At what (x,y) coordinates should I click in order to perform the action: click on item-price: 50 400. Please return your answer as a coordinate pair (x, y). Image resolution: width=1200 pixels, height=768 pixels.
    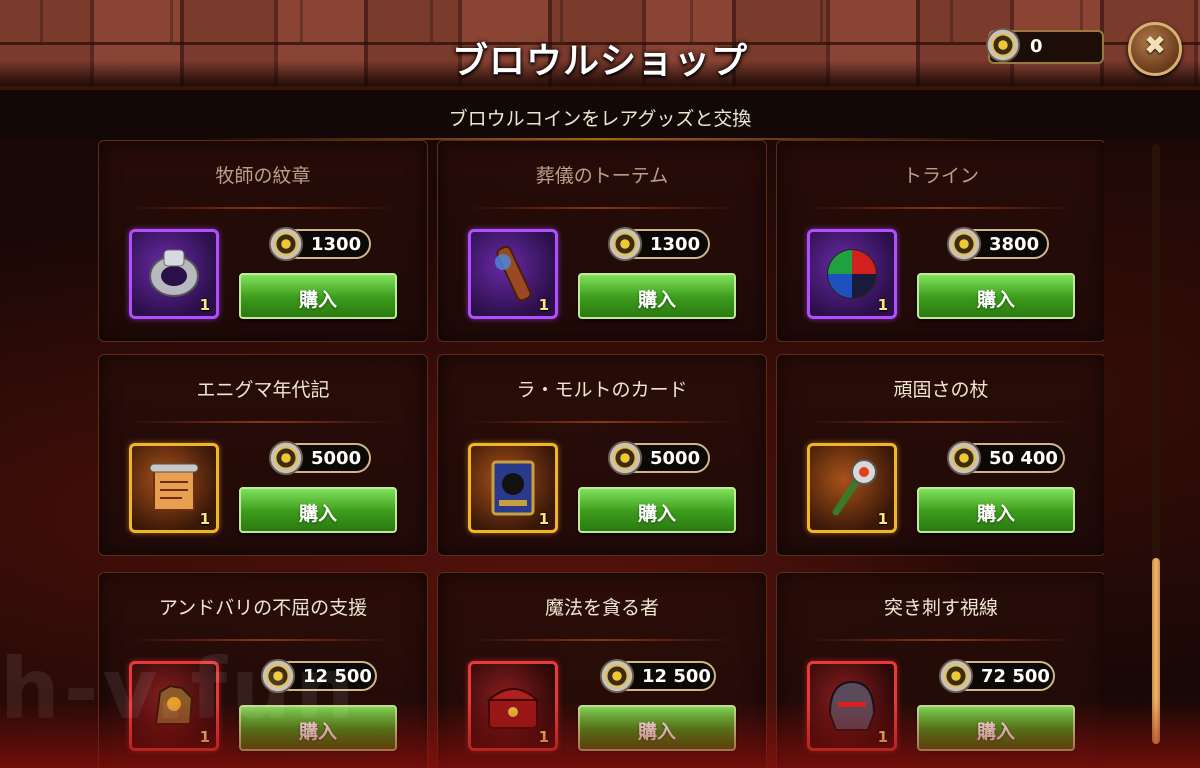
    Looking at the image, I should click on (1005, 458).